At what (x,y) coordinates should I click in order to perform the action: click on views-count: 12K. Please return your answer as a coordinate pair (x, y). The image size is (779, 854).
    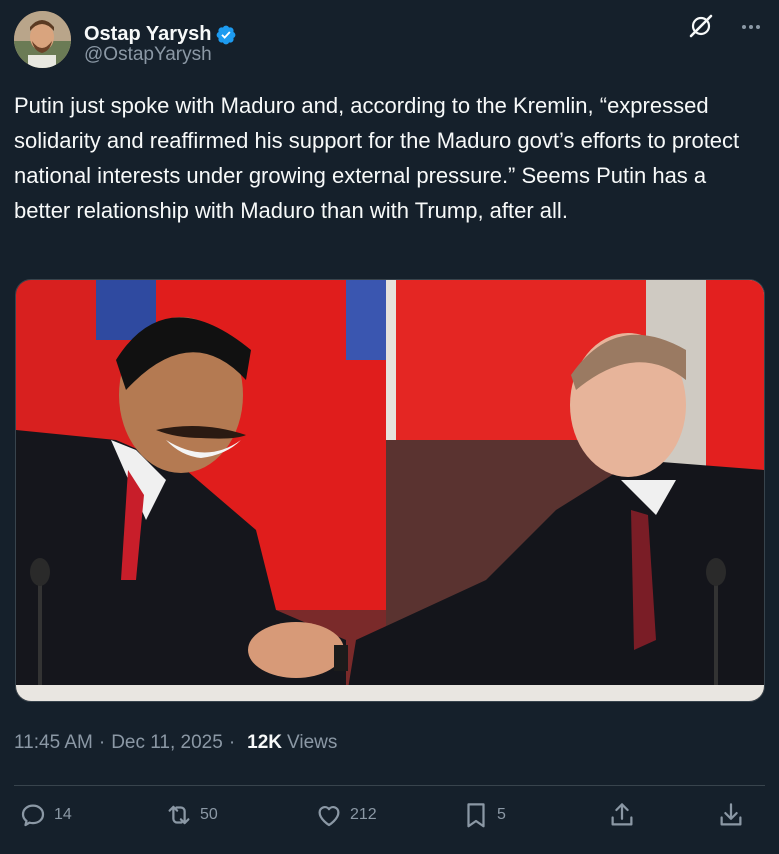
    Looking at the image, I should click on (265, 742).